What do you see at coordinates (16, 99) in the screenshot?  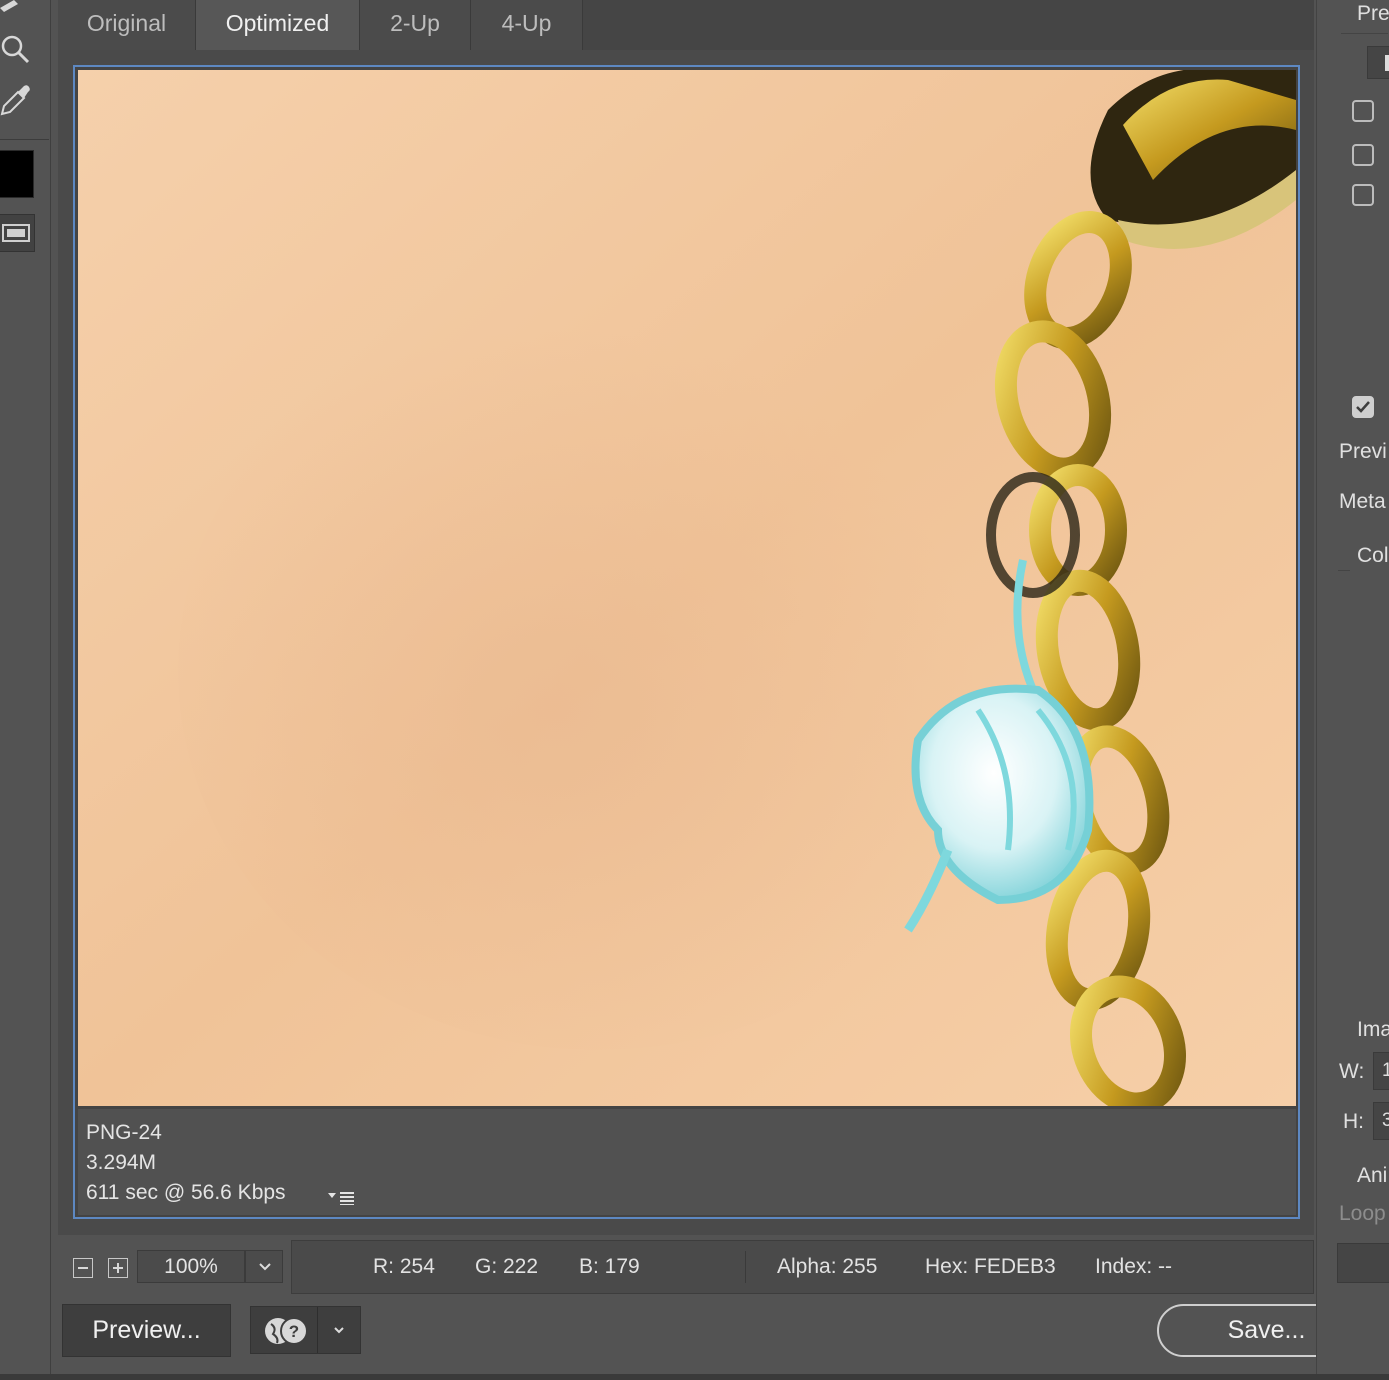 I see `eyedropper-icon` at bounding box center [16, 99].